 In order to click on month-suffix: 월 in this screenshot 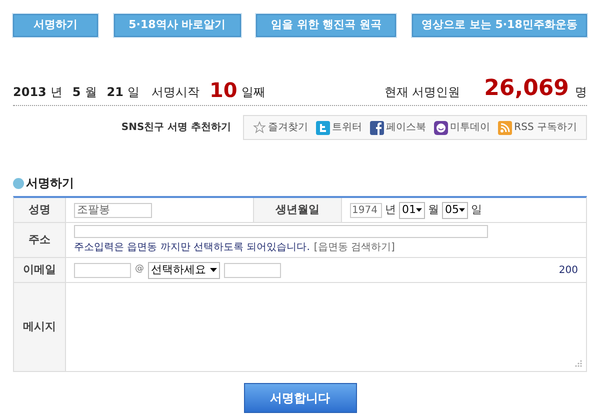, I will do `click(433, 210)`.